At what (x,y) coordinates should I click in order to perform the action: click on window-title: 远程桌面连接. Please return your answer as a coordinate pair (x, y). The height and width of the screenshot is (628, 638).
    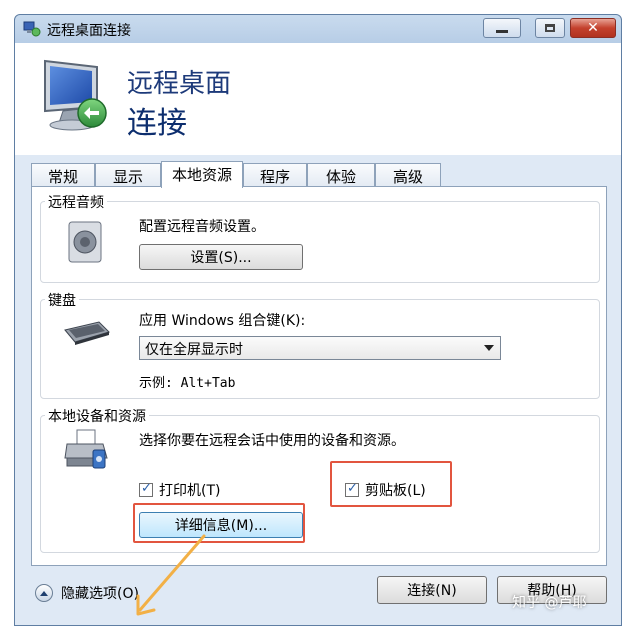
    Looking at the image, I should click on (89, 31).